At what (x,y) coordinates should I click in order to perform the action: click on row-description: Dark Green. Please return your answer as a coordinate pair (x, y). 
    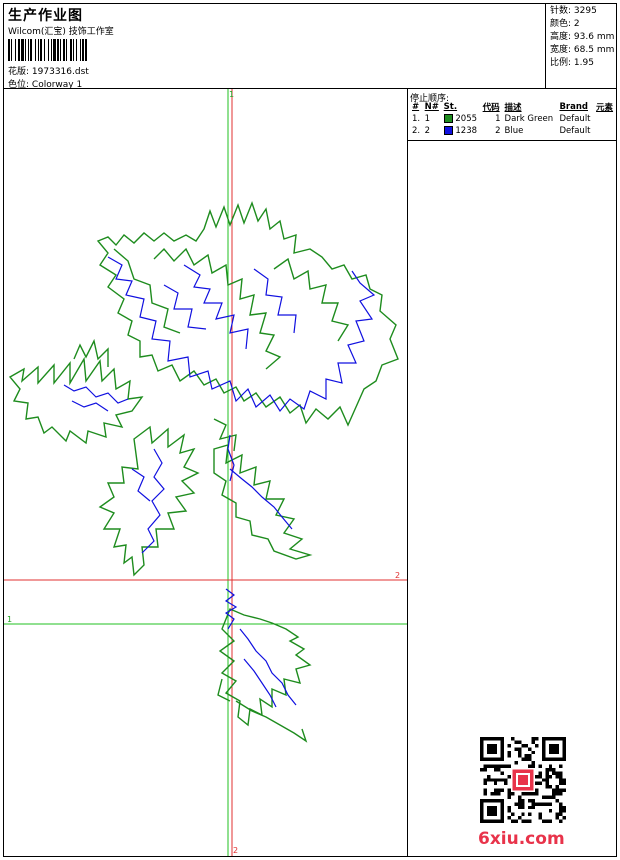
    Looking at the image, I should click on (529, 119).